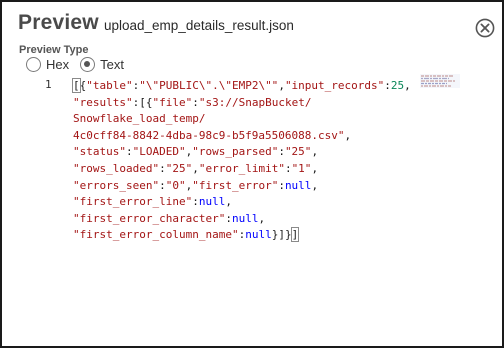 The height and width of the screenshot is (348, 504). Describe the element at coordinates (109, 85) in the screenshot. I see `json-key: "table"` at that location.